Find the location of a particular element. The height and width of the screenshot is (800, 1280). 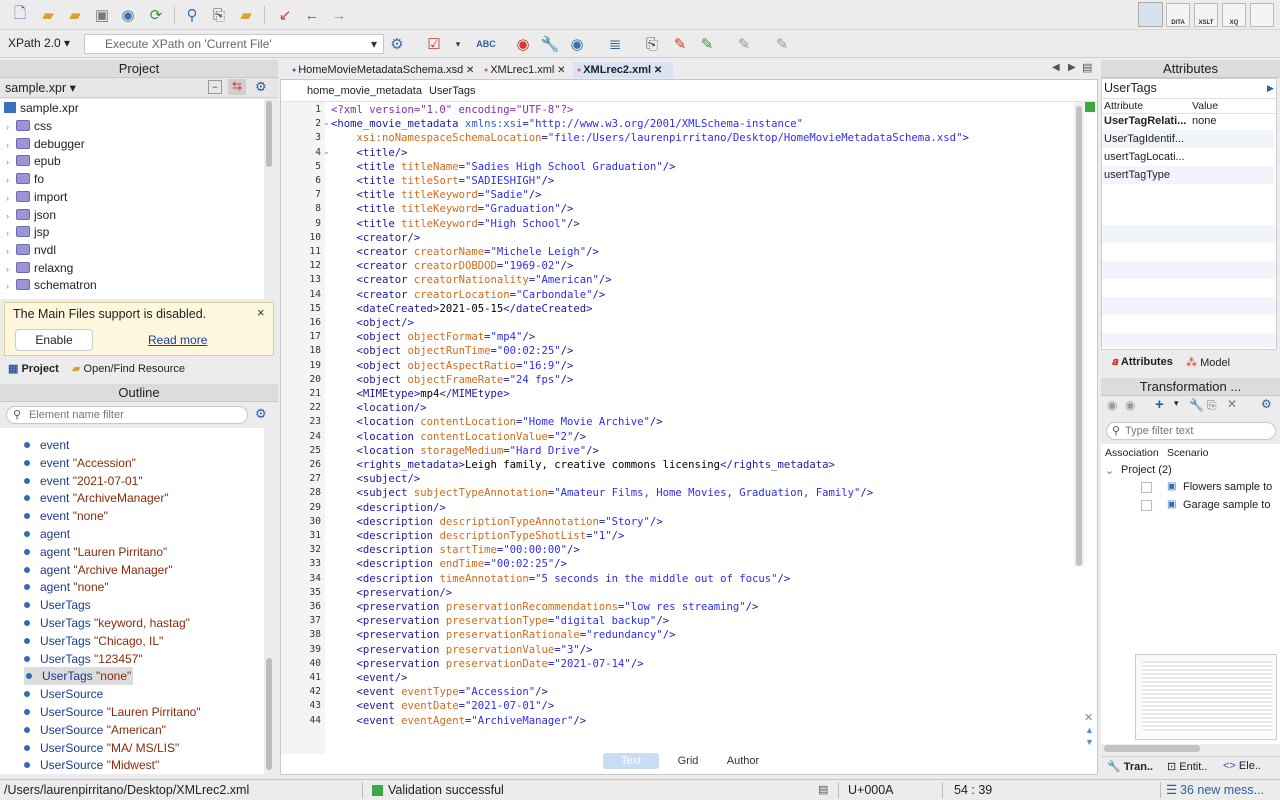

open-url-icon: ▰ is located at coordinates (75, 15).